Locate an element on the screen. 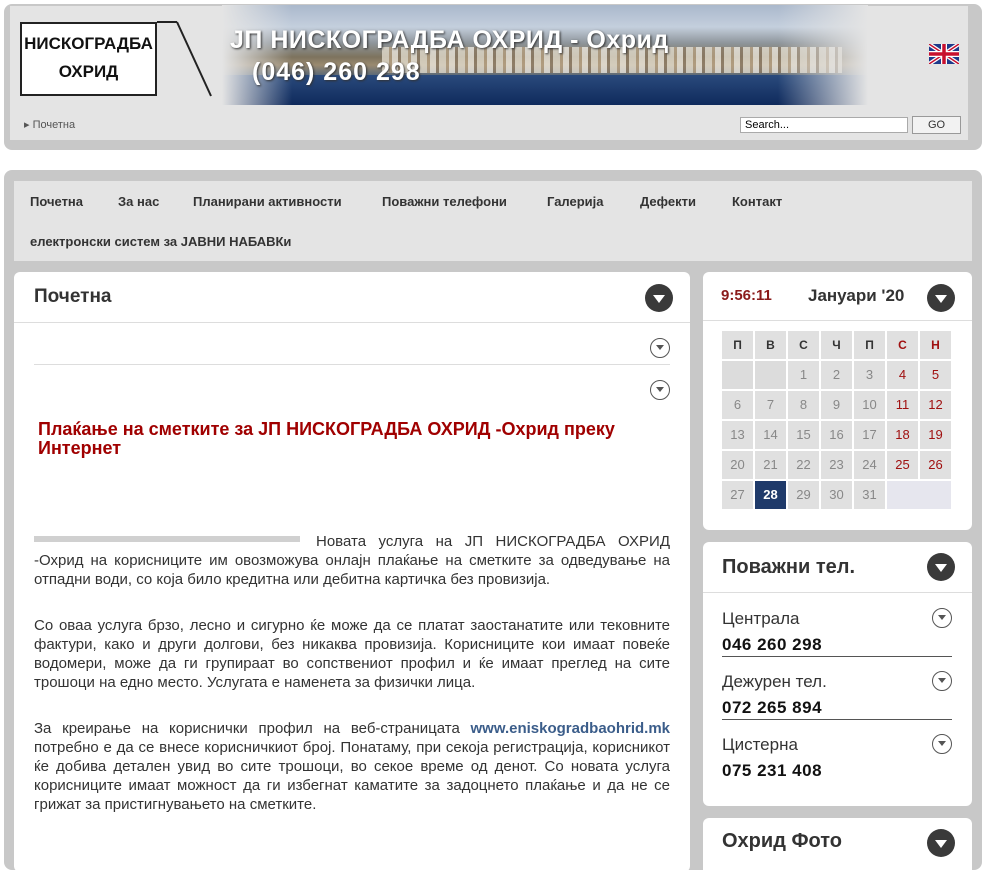  calendar-day: 26 is located at coordinates (935, 465).